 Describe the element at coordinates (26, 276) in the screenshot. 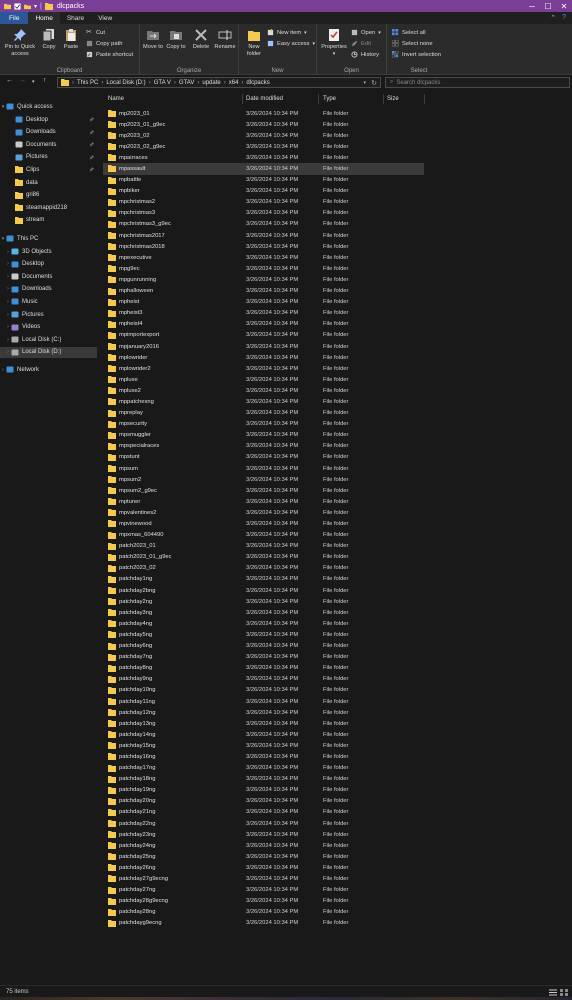

I see `nav-item-documents: › Documents` at that location.